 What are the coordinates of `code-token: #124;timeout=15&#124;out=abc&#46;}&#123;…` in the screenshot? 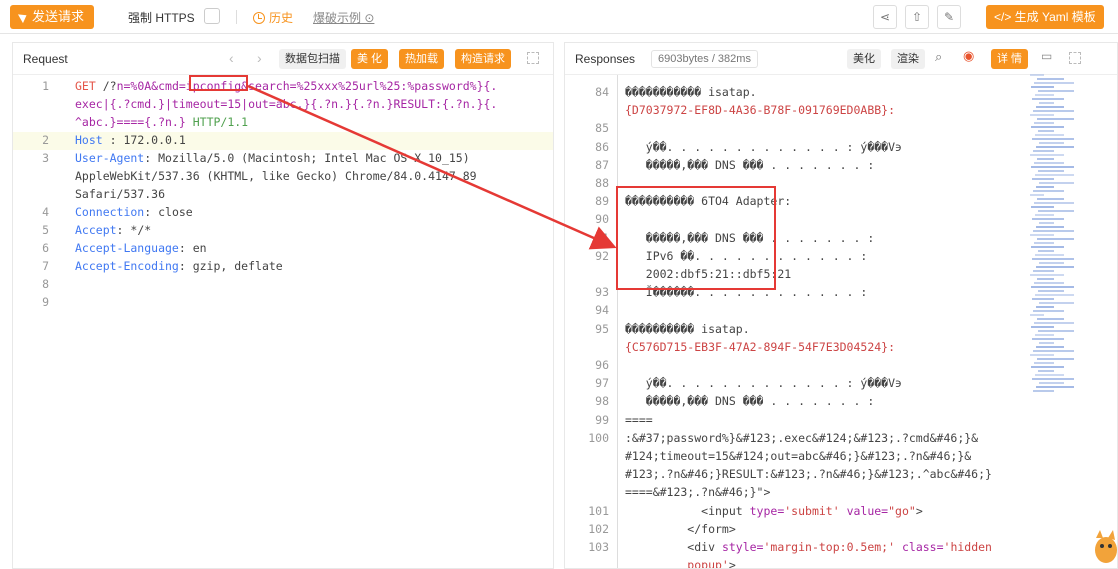 It's located at (798, 456).